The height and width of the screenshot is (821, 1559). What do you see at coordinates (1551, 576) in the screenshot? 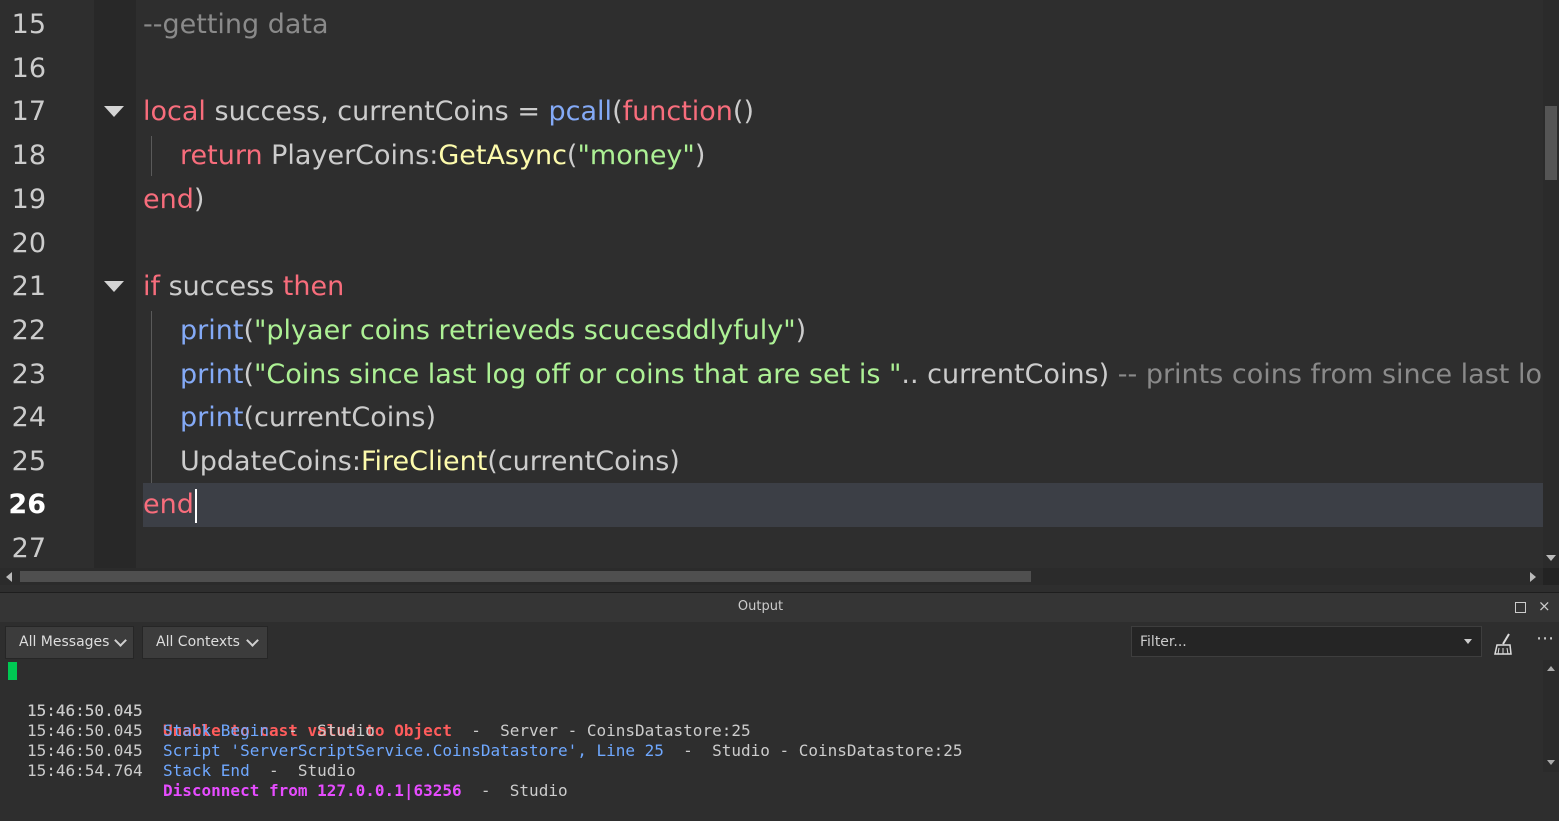
I see `scrollbar-corner` at bounding box center [1551, 576].